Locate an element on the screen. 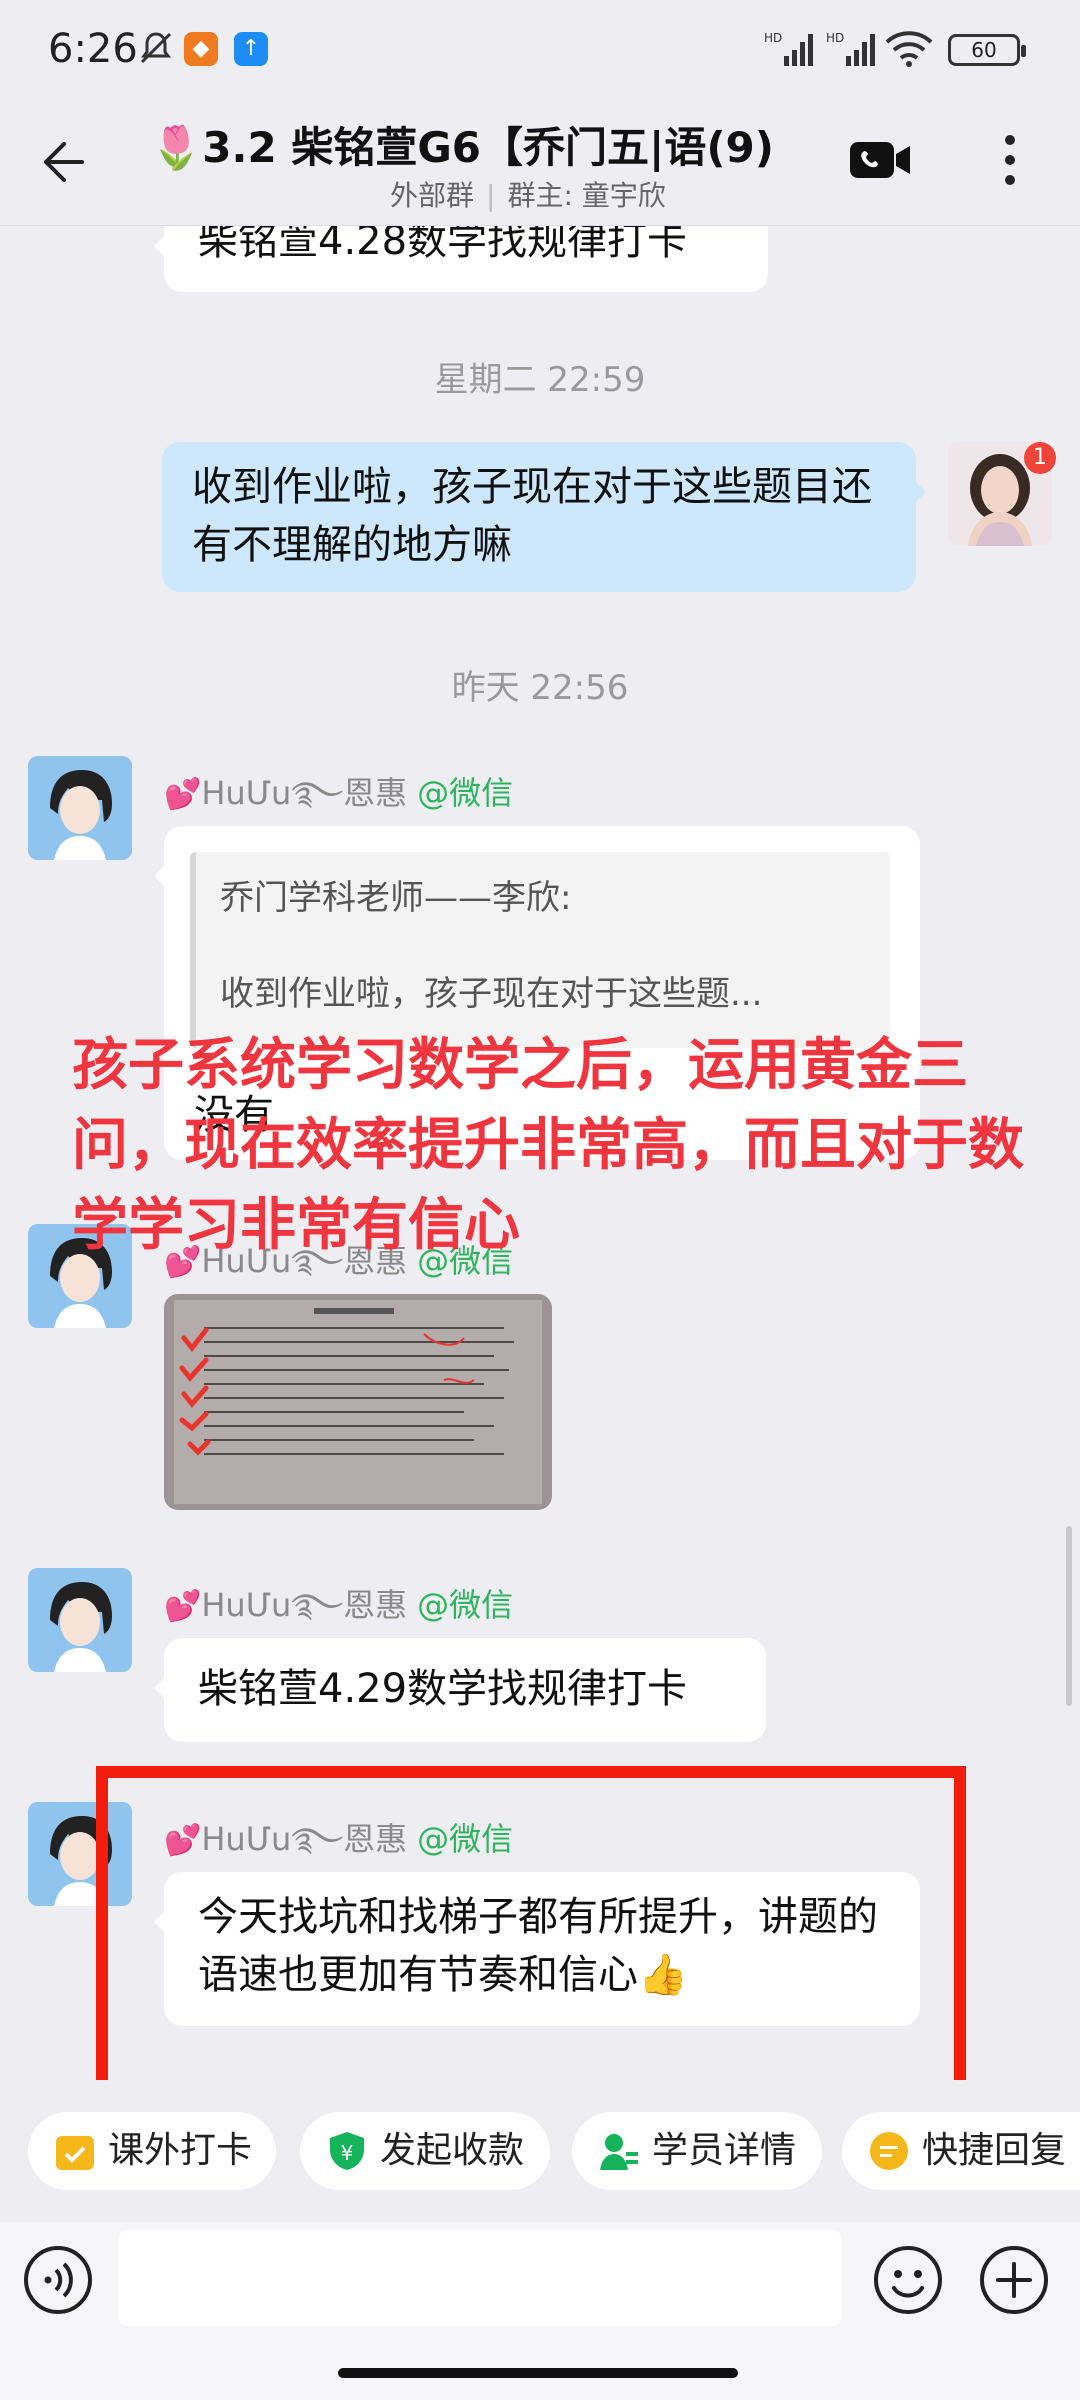 This screenshot has height=2400, width=1080. quote-author: 乔门学科老师——李欣: is located at coordinates (396, 898).